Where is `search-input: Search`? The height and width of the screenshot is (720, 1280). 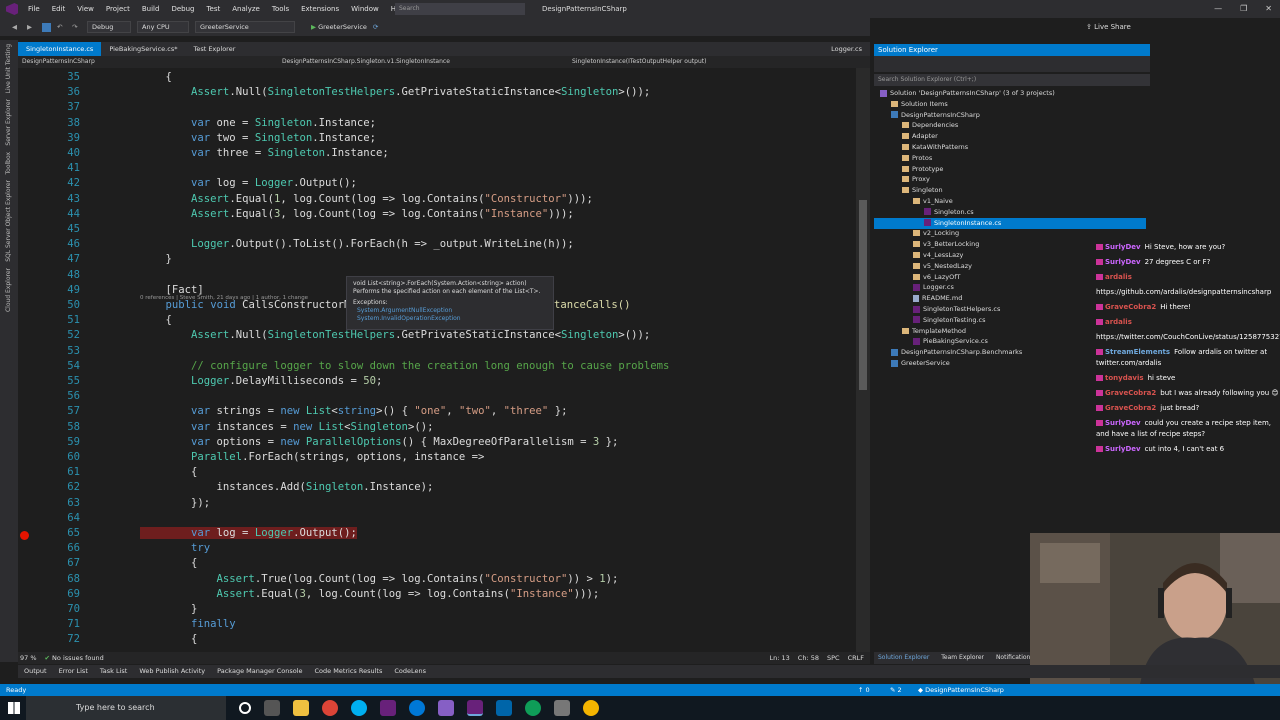 search-input: Search is located at coordinates (460, 9).